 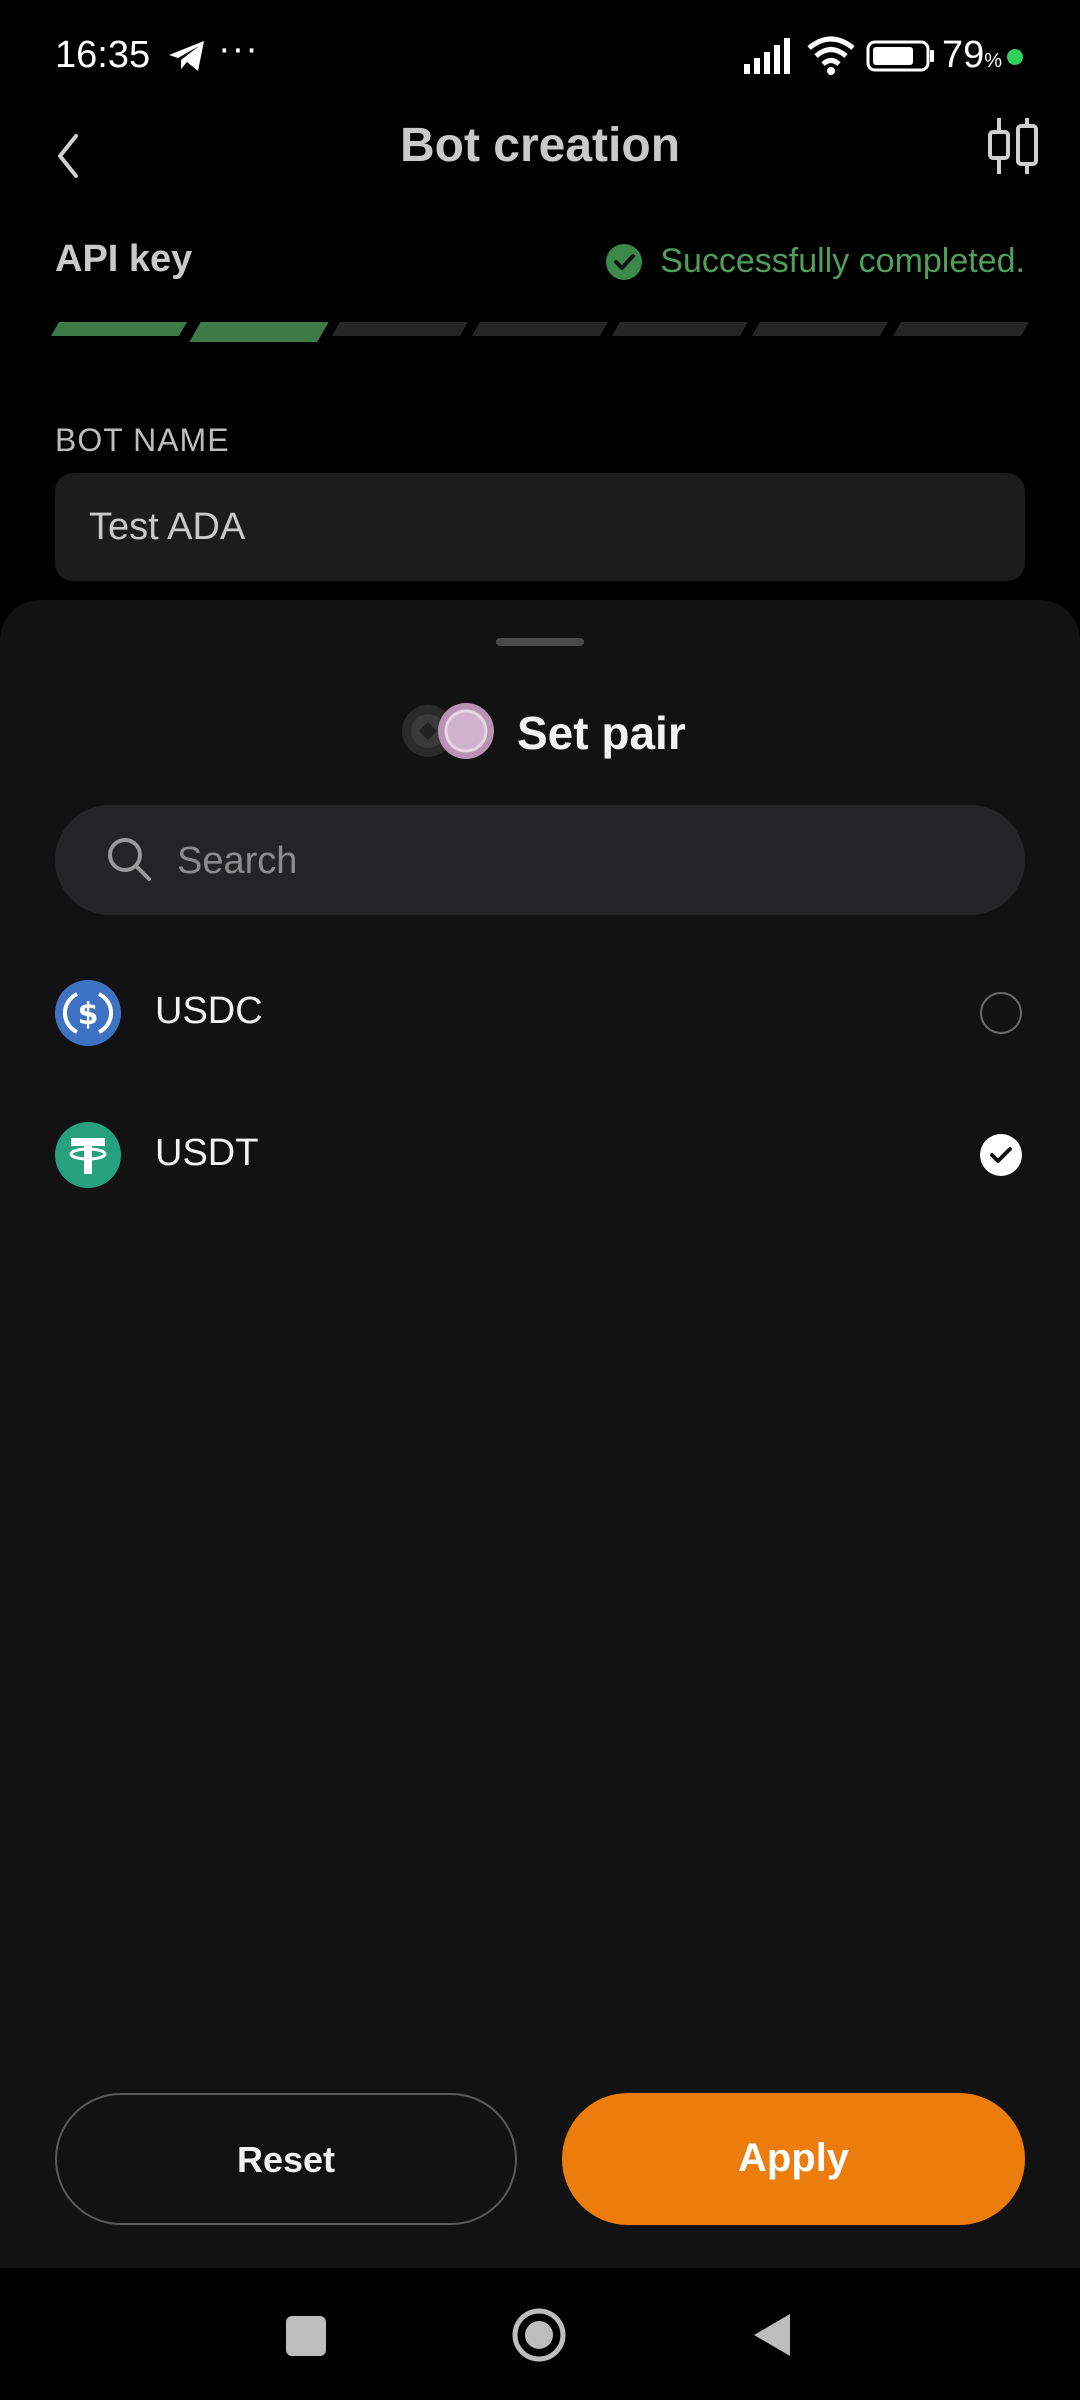 What do you see at coordinates (540, 58) in the screenshot?
I see `status-bar: 16:35 ··· 79%` at bounding box center [540, 58].